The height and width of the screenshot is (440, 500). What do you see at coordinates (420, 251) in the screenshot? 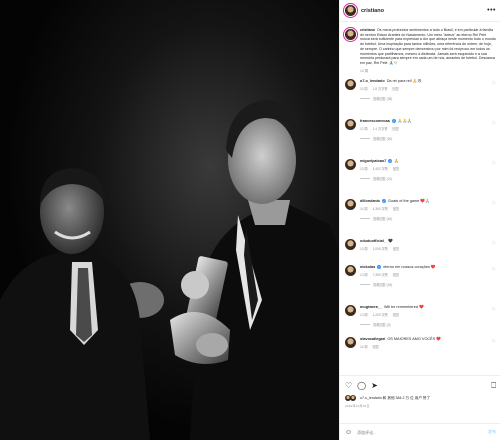
I see `comment-item: oduduofficial_ 🖤 13 周 1,005 次赞 回复 ♡` at bounding box center [420, 251].